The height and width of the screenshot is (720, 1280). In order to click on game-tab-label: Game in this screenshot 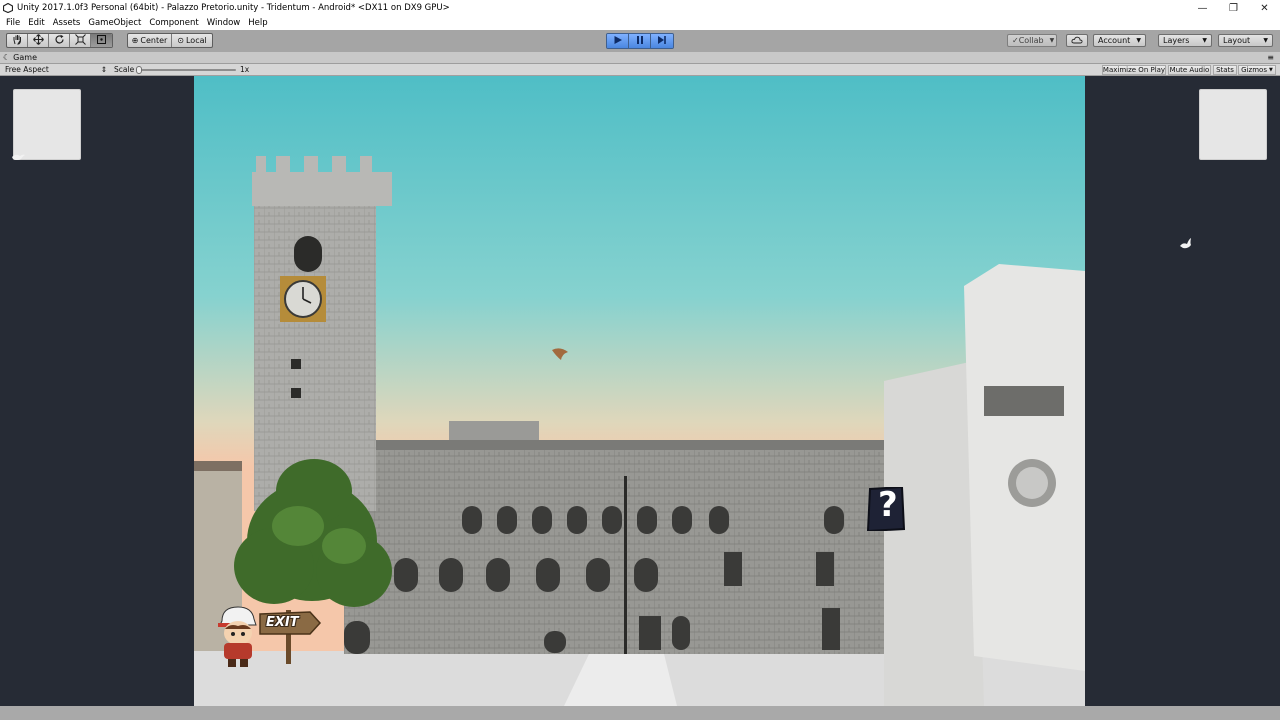, I will do `click(25, 57)`.